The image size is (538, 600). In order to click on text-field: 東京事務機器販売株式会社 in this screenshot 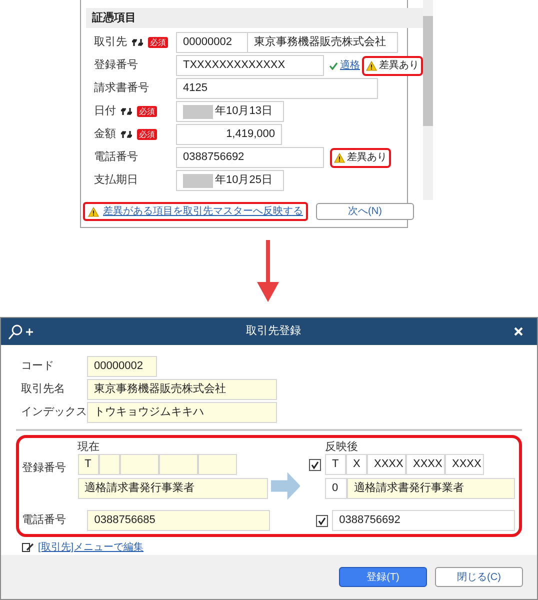, I will do `click(182, 389)`.